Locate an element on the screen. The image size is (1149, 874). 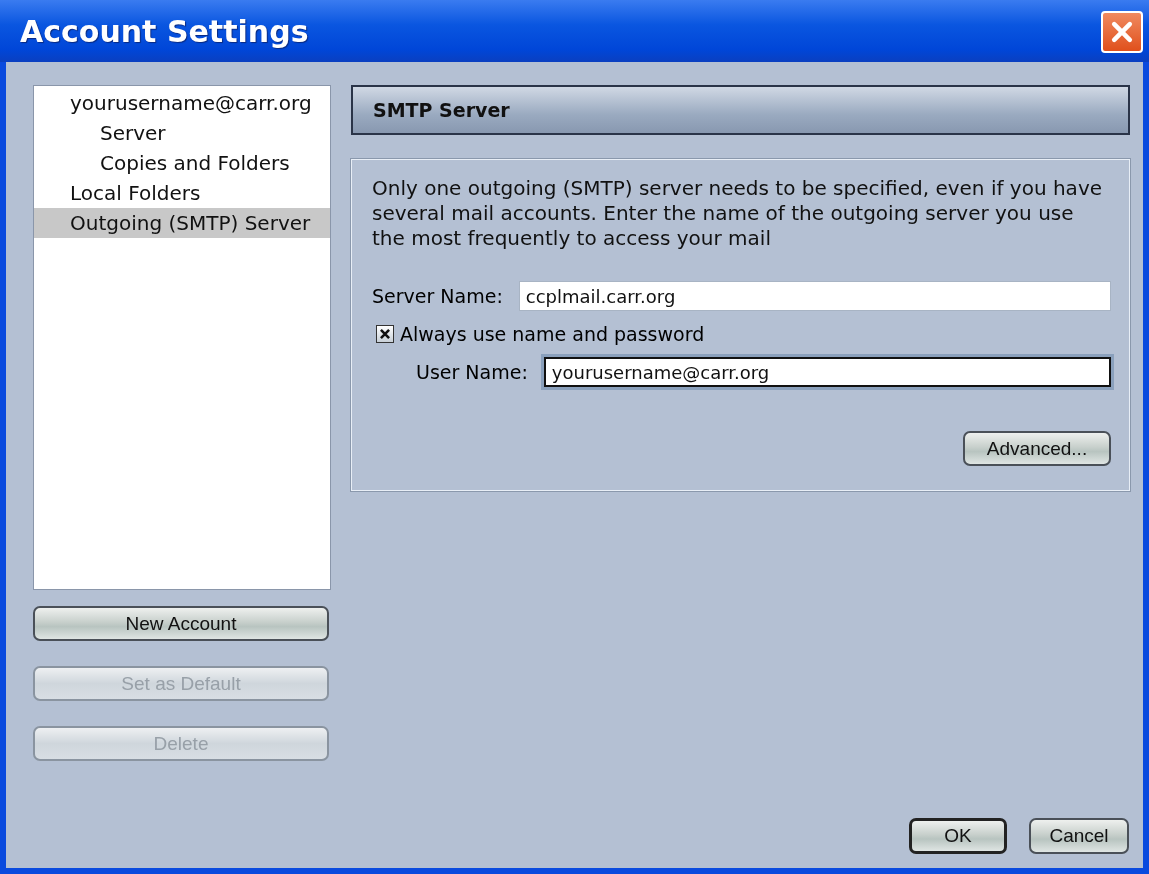
close-icon is located at coordinates (1122, 32).